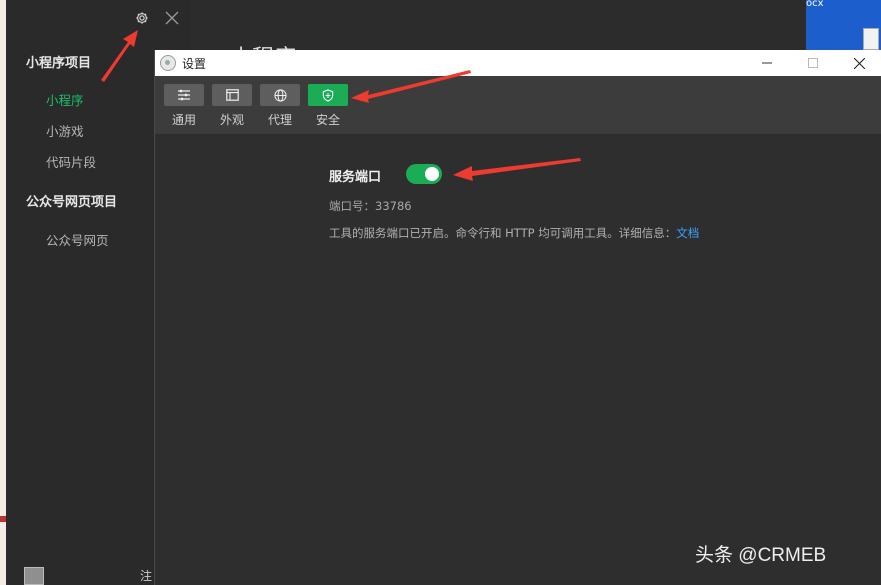 The width and height of the screenshot is (881, 585). I want to click on close-window-button, so click(858, 63).